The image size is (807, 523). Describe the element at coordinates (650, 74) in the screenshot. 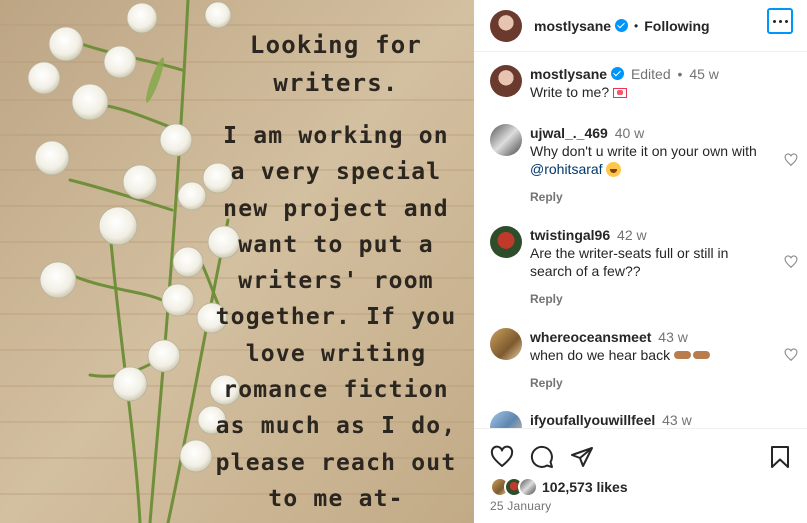

I see `edited-label: Edited` at that location.